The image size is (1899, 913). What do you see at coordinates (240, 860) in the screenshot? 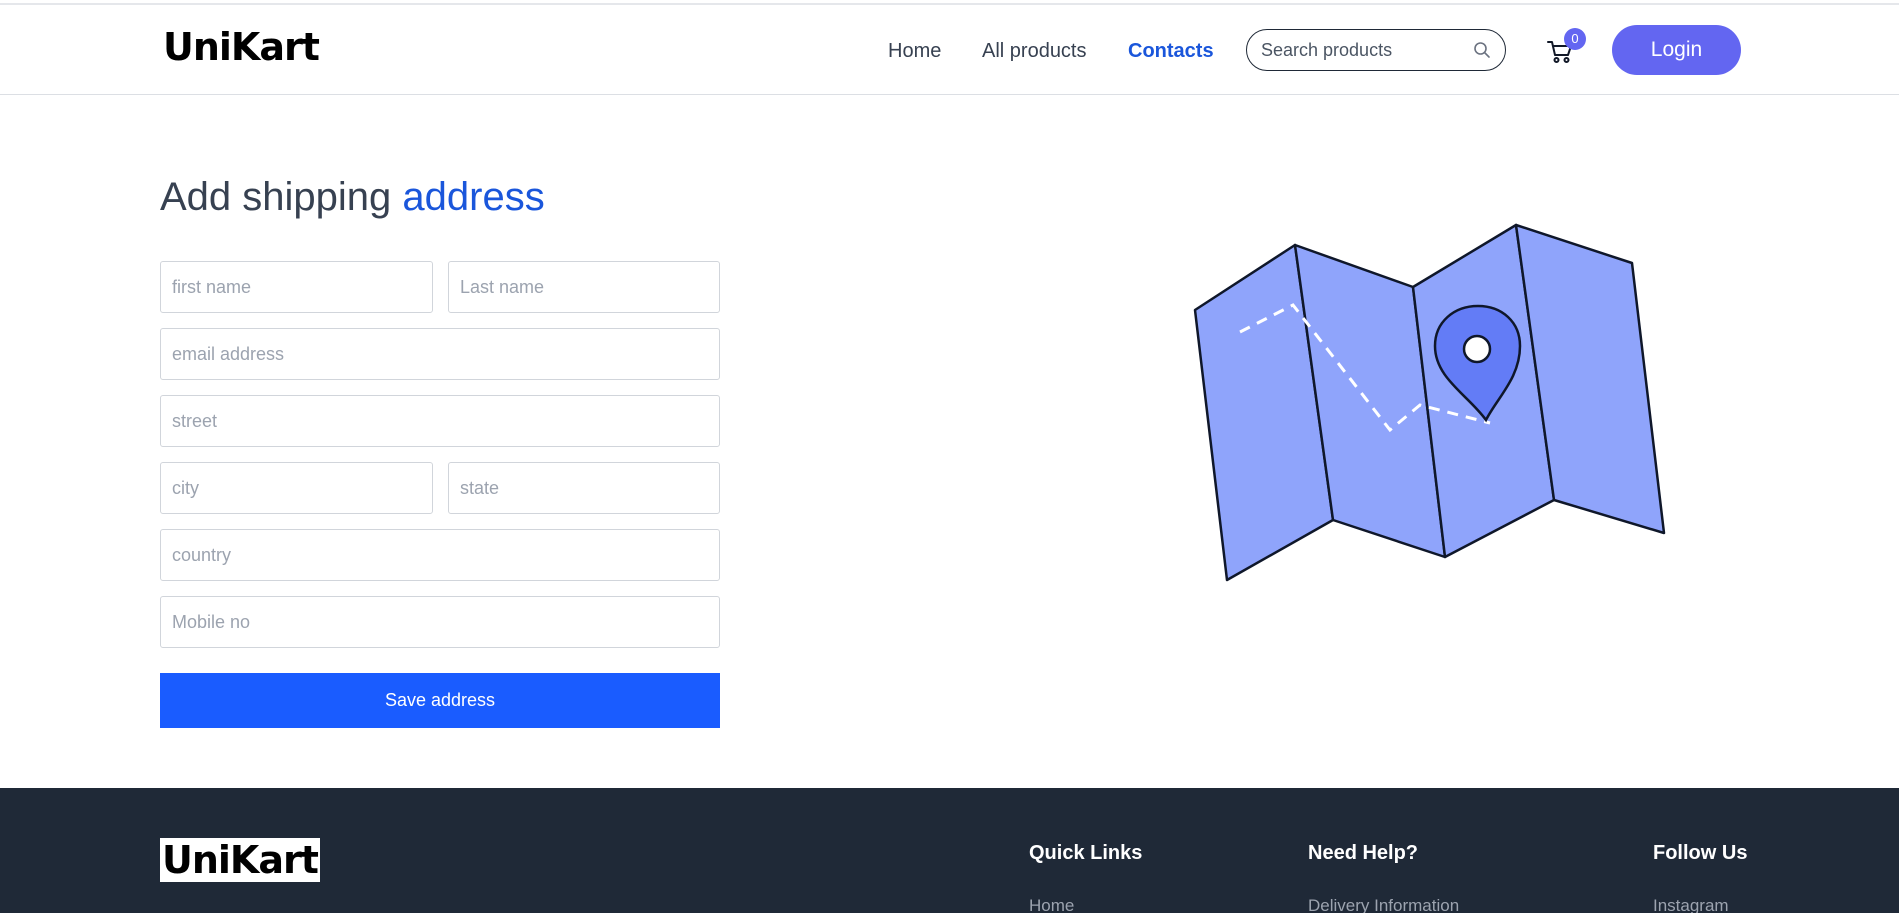
I see `footer-brand-logo: UniKart` at bounding box center [240, 860].